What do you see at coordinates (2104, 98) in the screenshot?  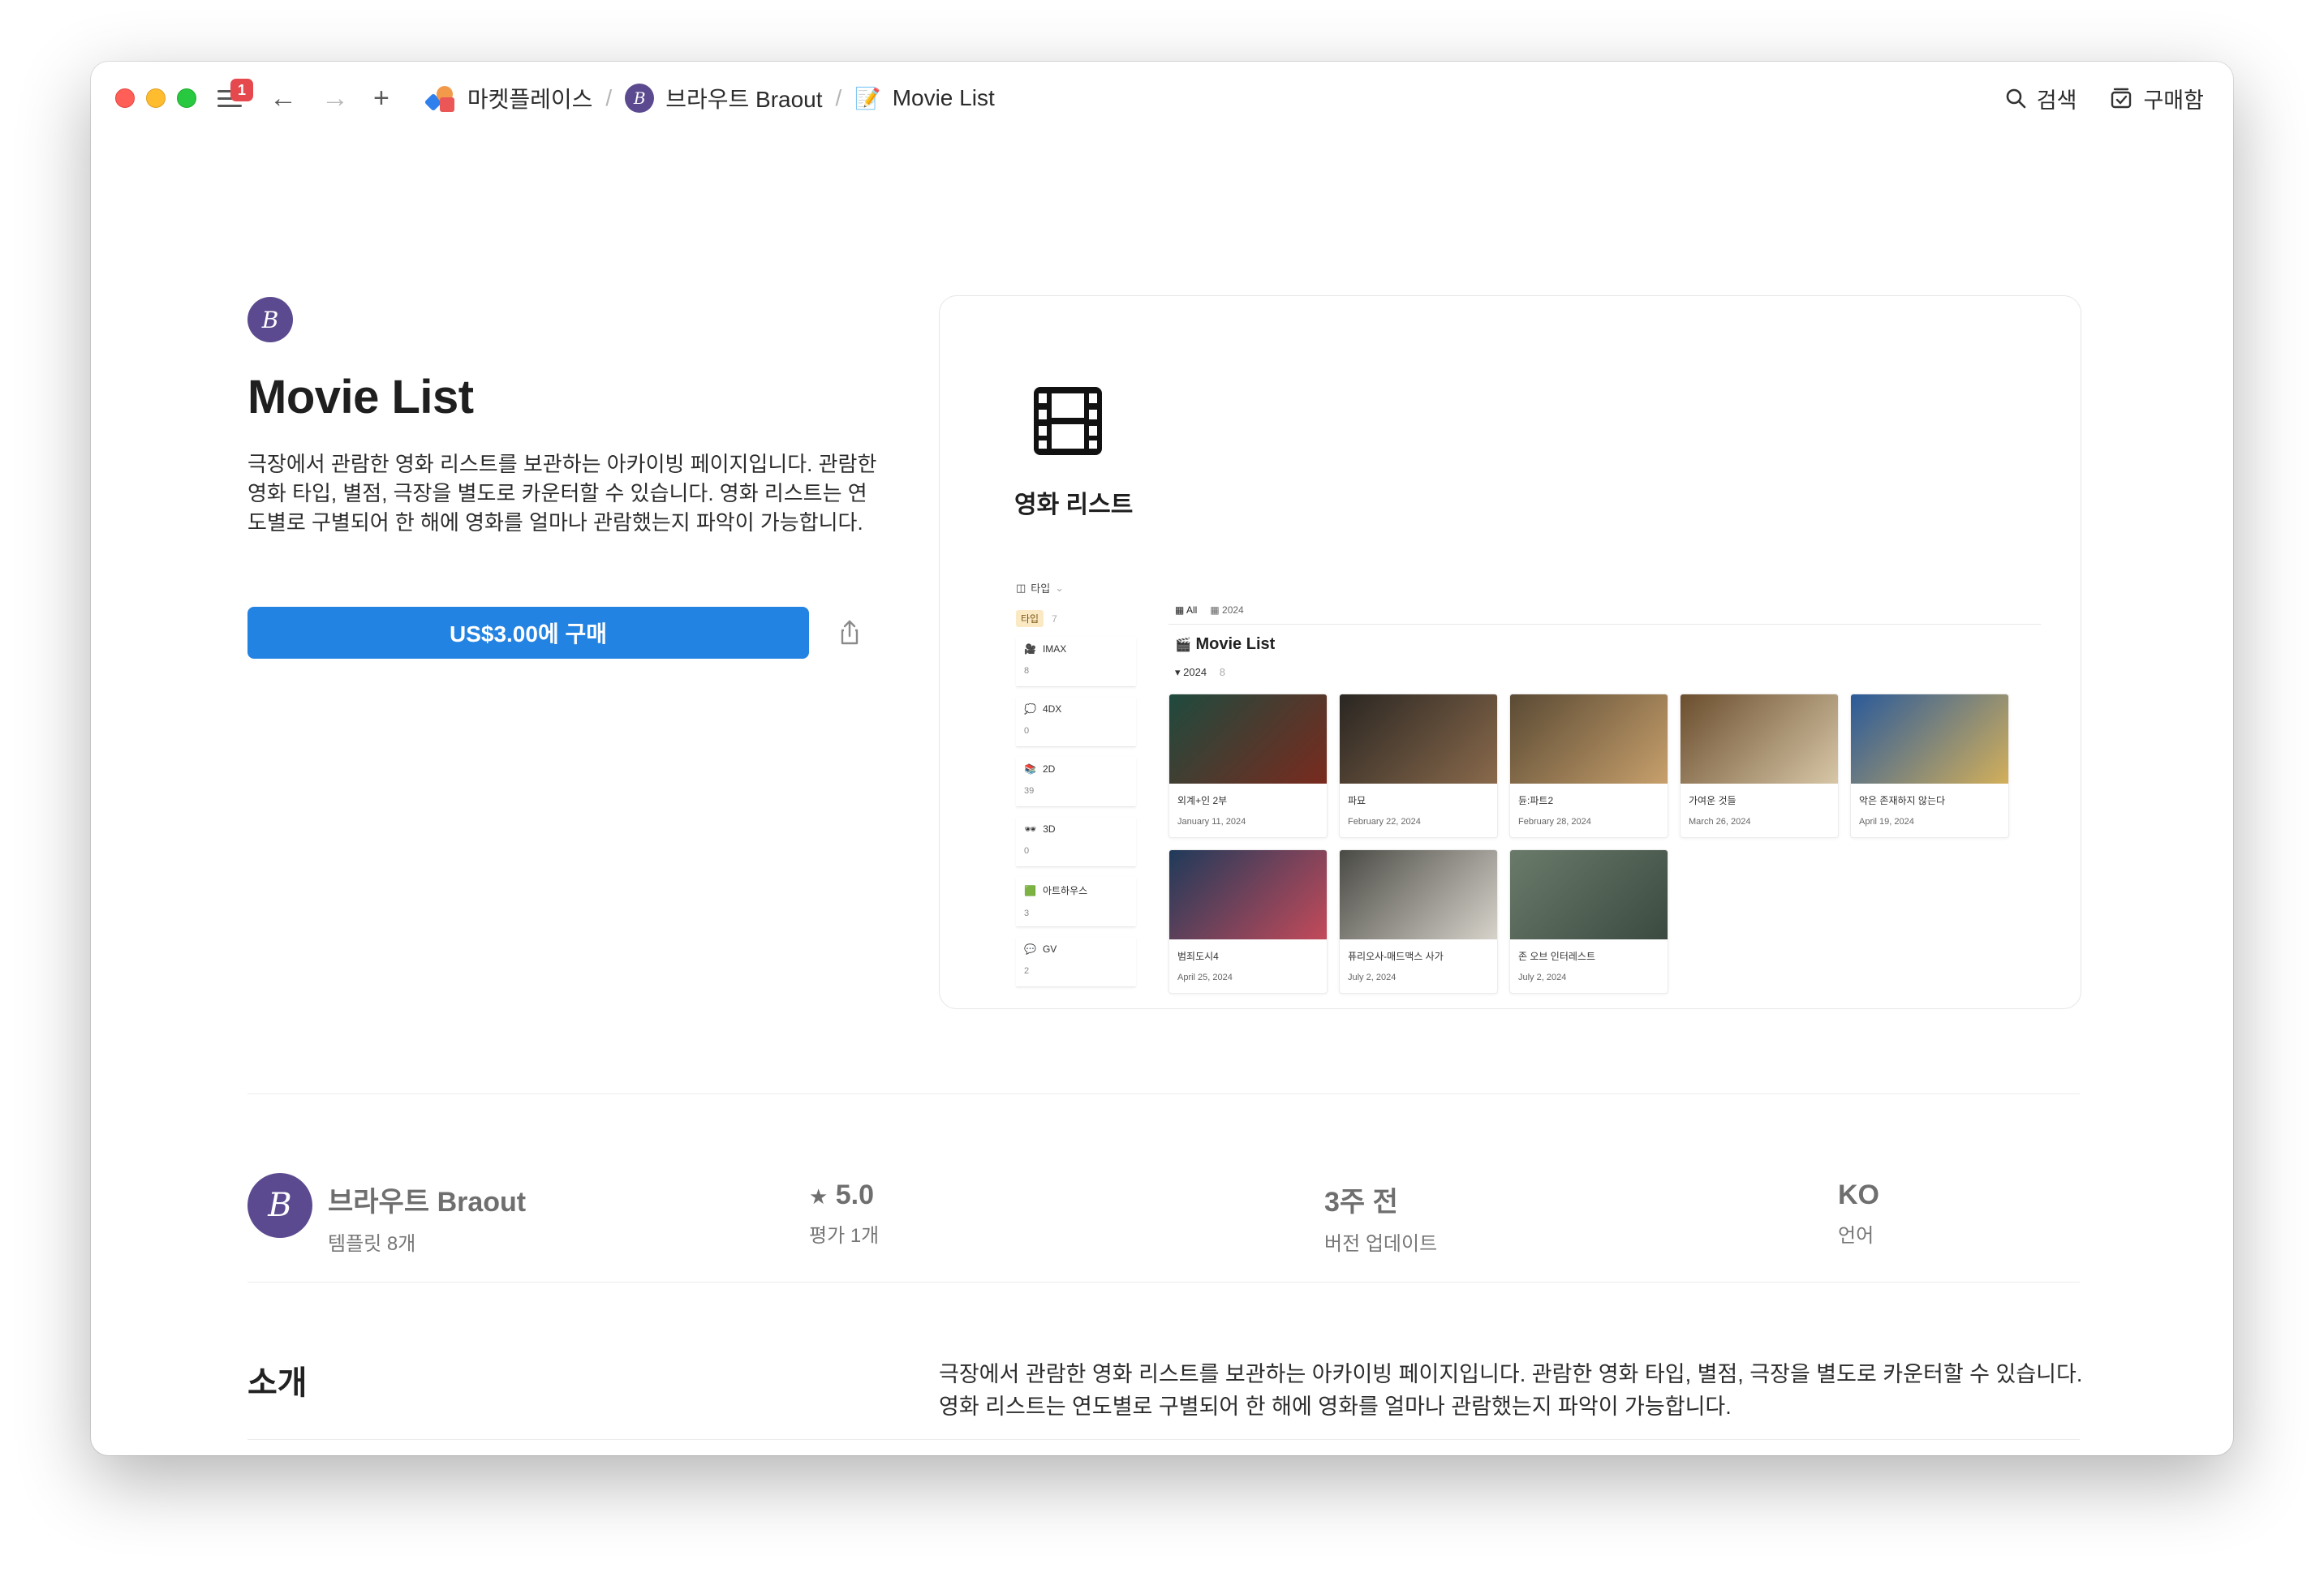 I see `top-actions: 검색 구매함` at bounding box center [2104, 98].